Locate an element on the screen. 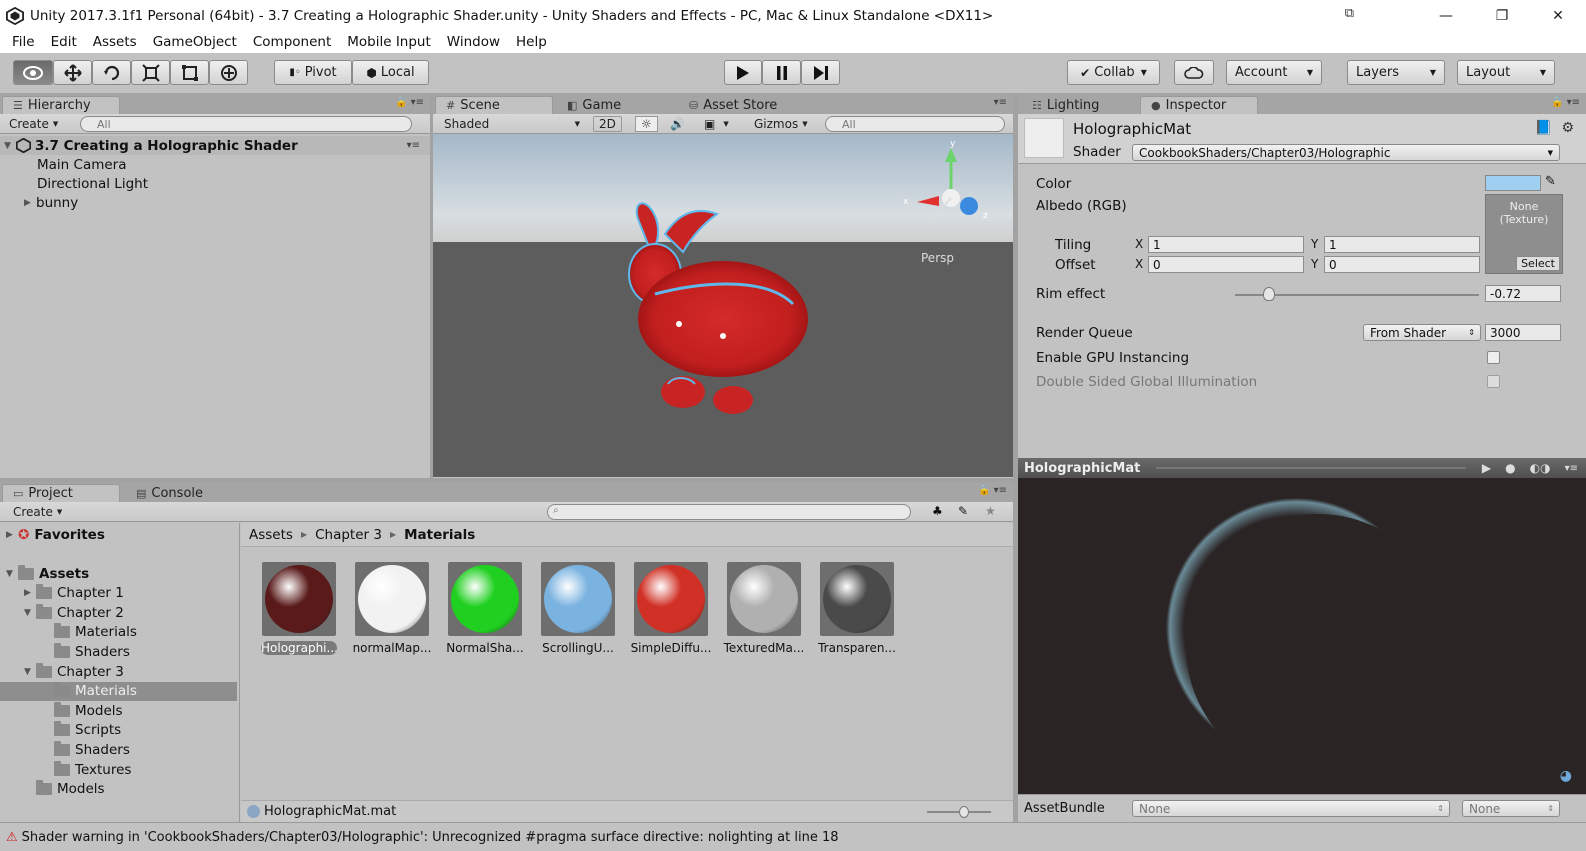  assetbundle-dropdown: None ⇕ is located at coordinates (1291, 808).